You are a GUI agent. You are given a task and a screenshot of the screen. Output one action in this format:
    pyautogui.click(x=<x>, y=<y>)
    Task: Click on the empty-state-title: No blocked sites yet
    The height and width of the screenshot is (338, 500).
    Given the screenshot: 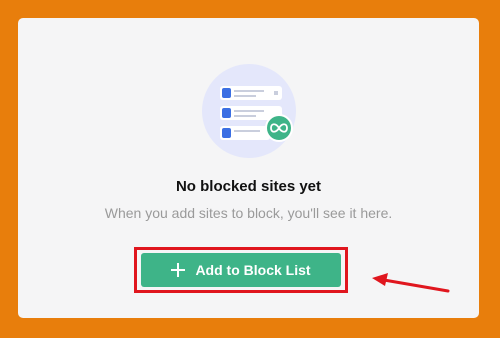 What is the action you would take?
    pyautogui.click(x=248, y=186)
    